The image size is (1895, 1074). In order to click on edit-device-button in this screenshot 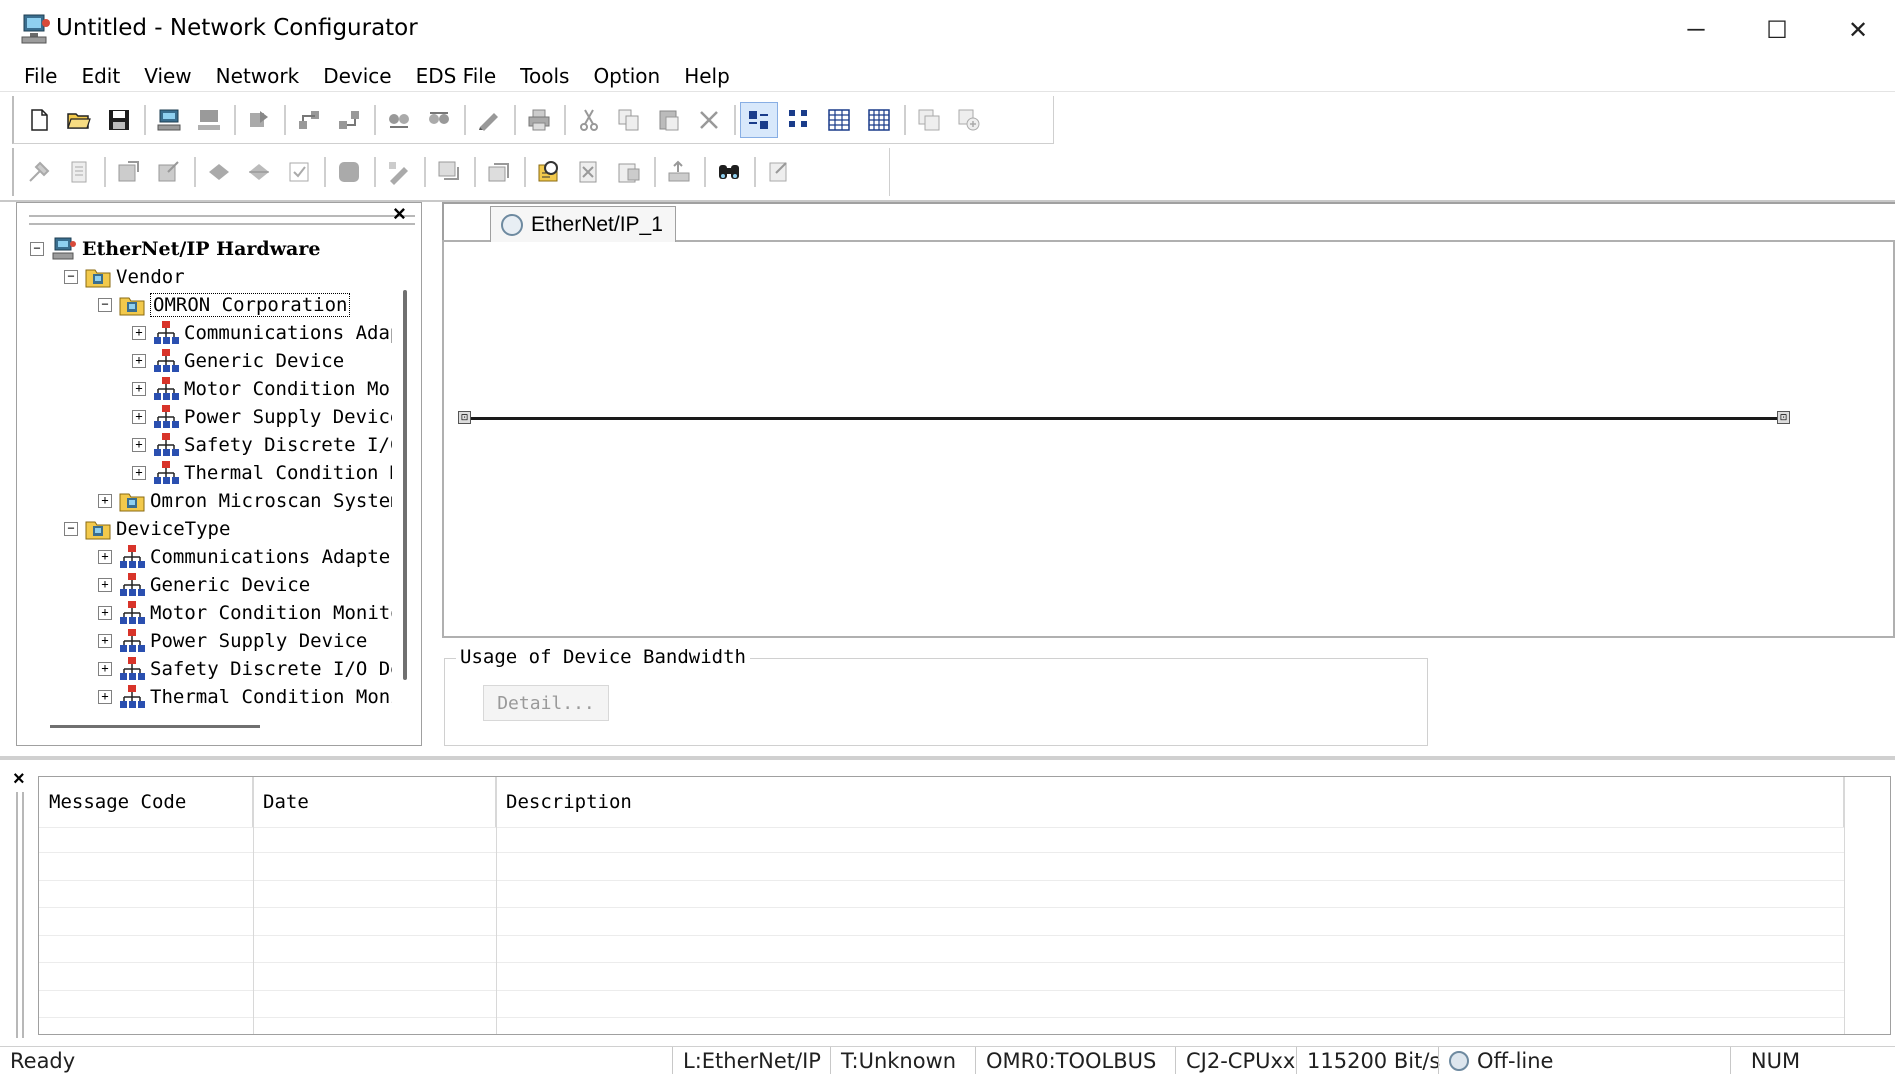, I will do `click(399, 172)`.